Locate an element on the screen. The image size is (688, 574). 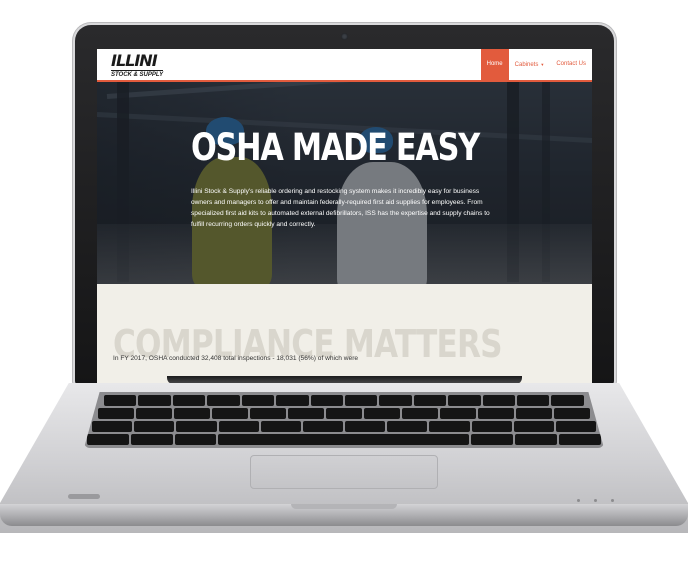
hero-title: OSHA MADE EASY is located at coordinates (335, 147).